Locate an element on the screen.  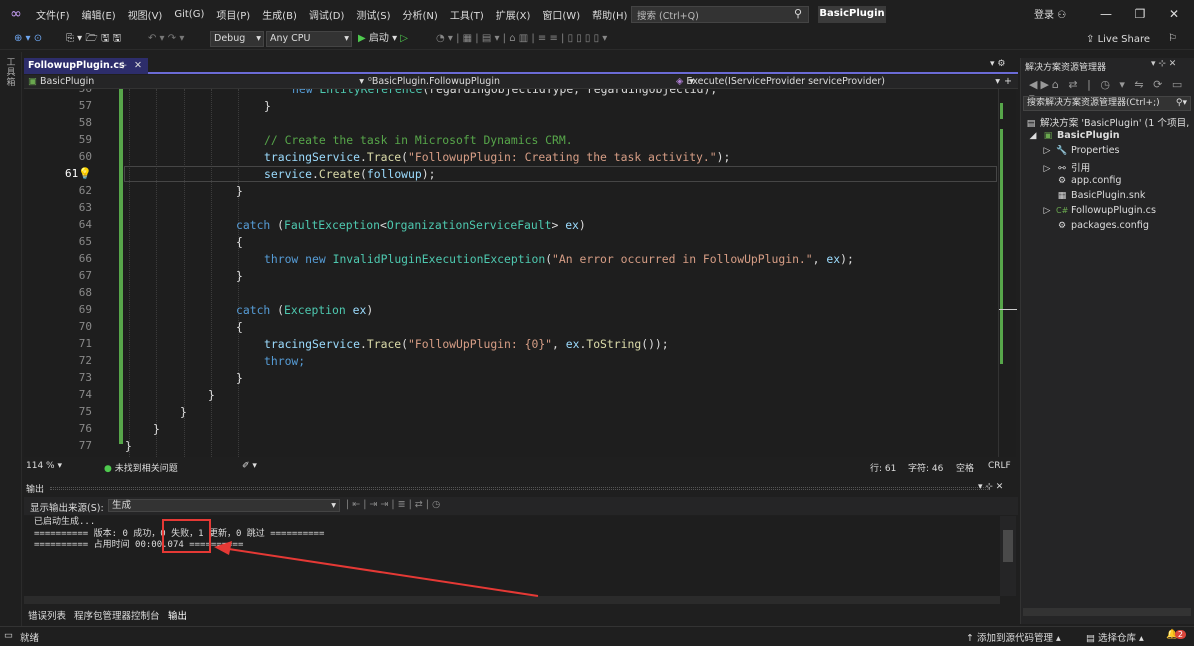
cursor-char: 字符: 46 is located at coordinates (926, 469).